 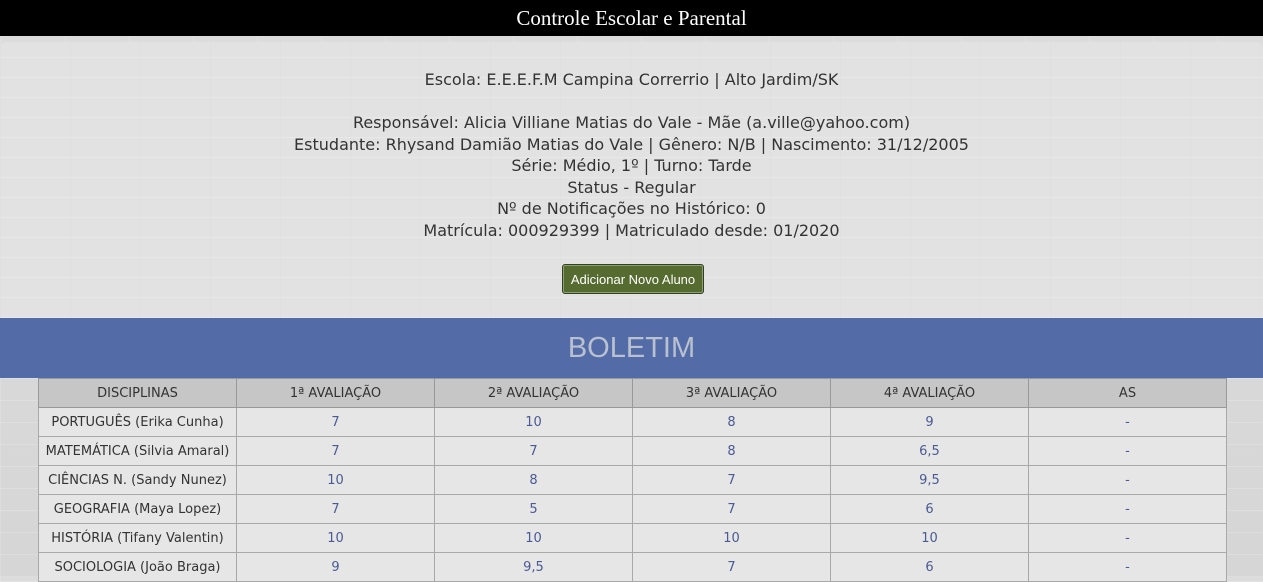 I want to click on report-card-title: BOLETIM, so click(x=631, y=347).